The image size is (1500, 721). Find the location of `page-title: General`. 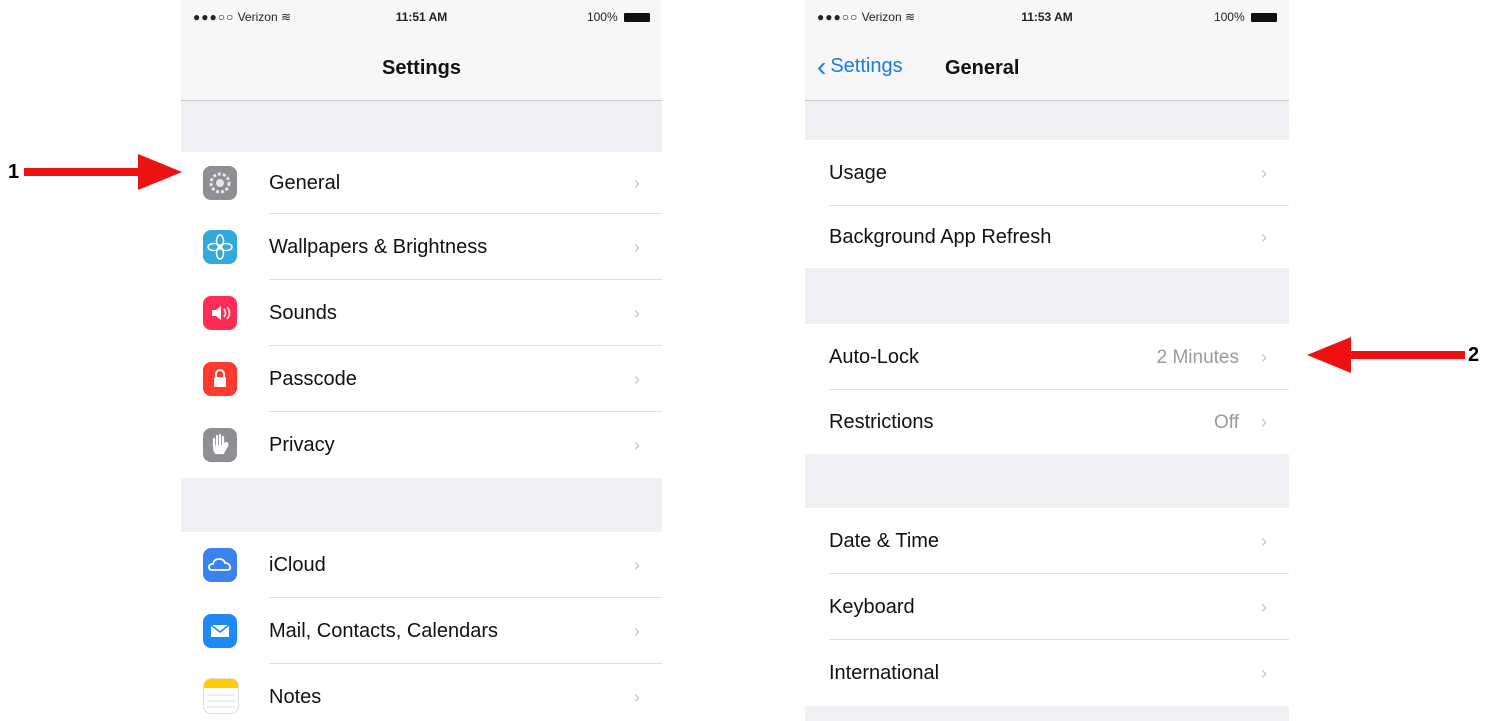

page-title: General is located at coordinates (982, 68).